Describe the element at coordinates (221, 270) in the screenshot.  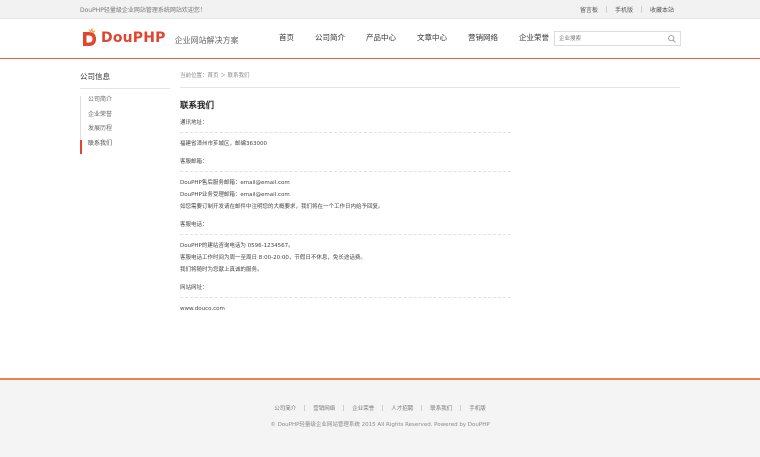
I see `phone-note: 我们将随时为您献上真诚的服务。` at that location.